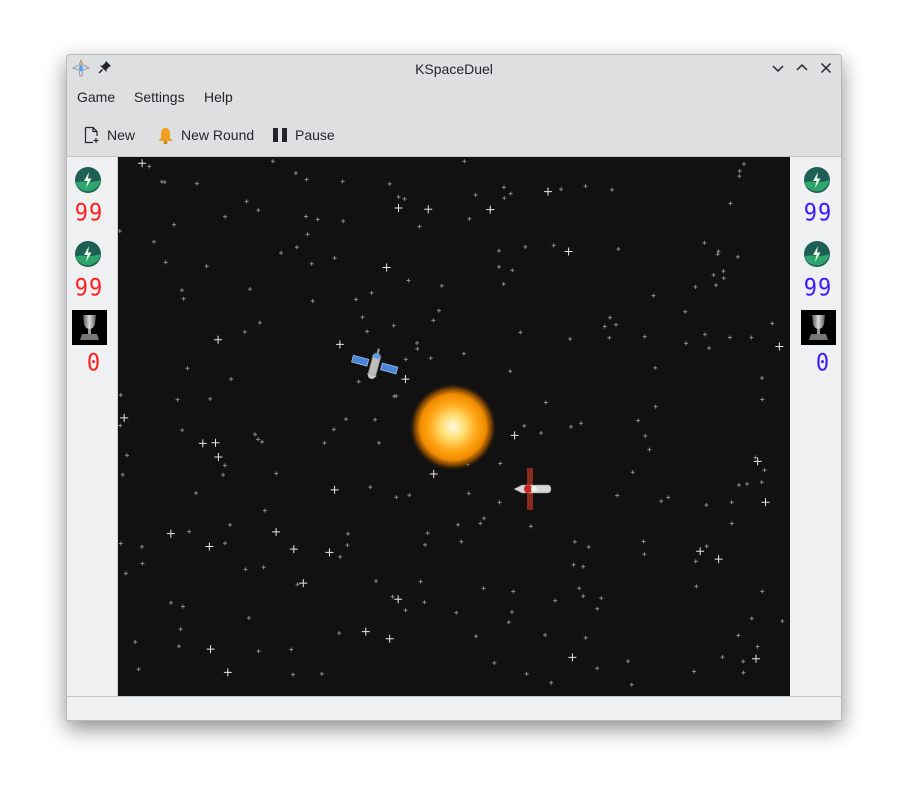  What do you see at coordinates (375, 364) in the screenshot?
I see `player-ship-blue` at bounding box center [375, 364].